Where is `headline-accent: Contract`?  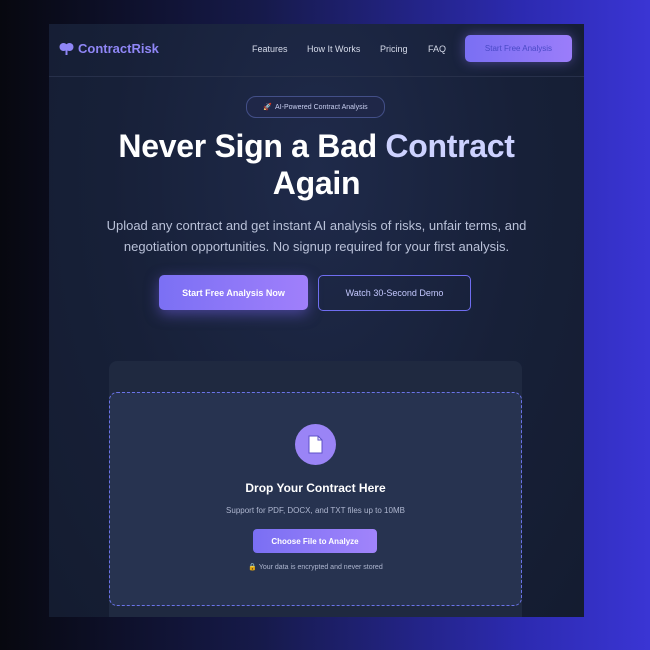
headline-accent: Contract is located at coordinates (450, 146).